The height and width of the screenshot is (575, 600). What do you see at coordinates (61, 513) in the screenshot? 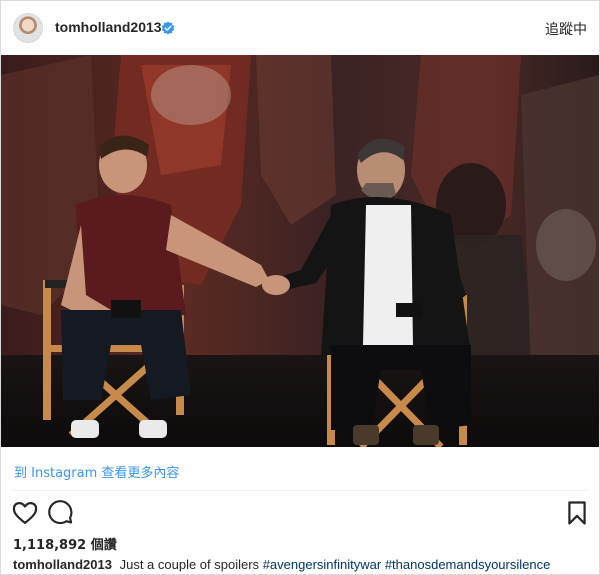
I see `comment-icon` at bounding box center [61, 513].